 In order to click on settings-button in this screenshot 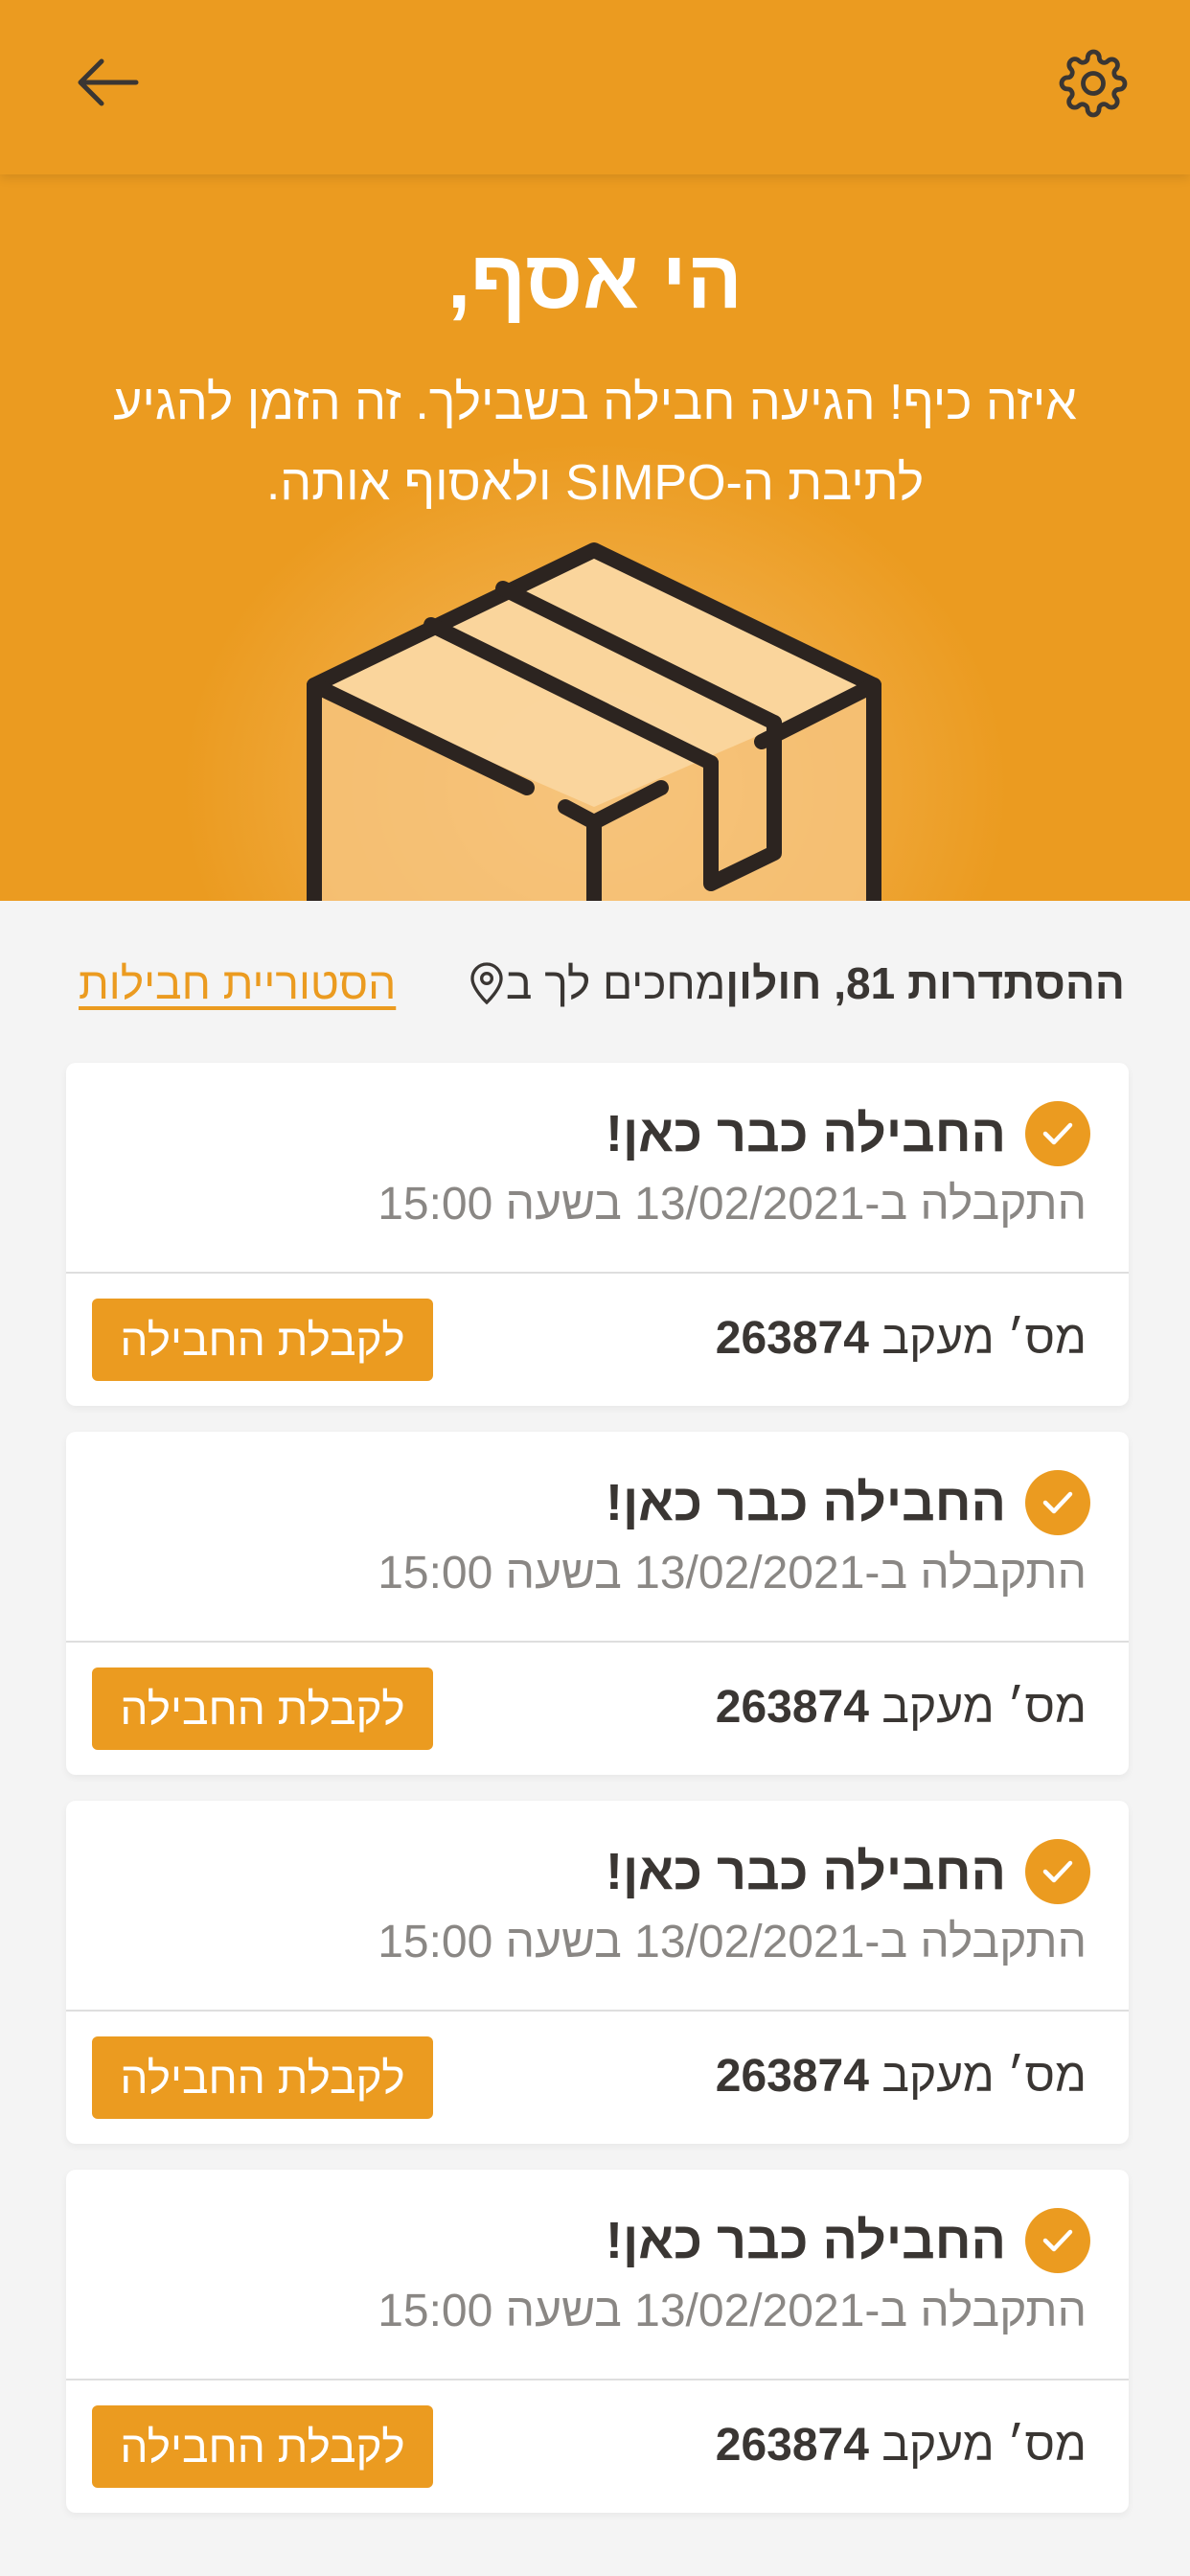, I will do `click(1093, 83)`.